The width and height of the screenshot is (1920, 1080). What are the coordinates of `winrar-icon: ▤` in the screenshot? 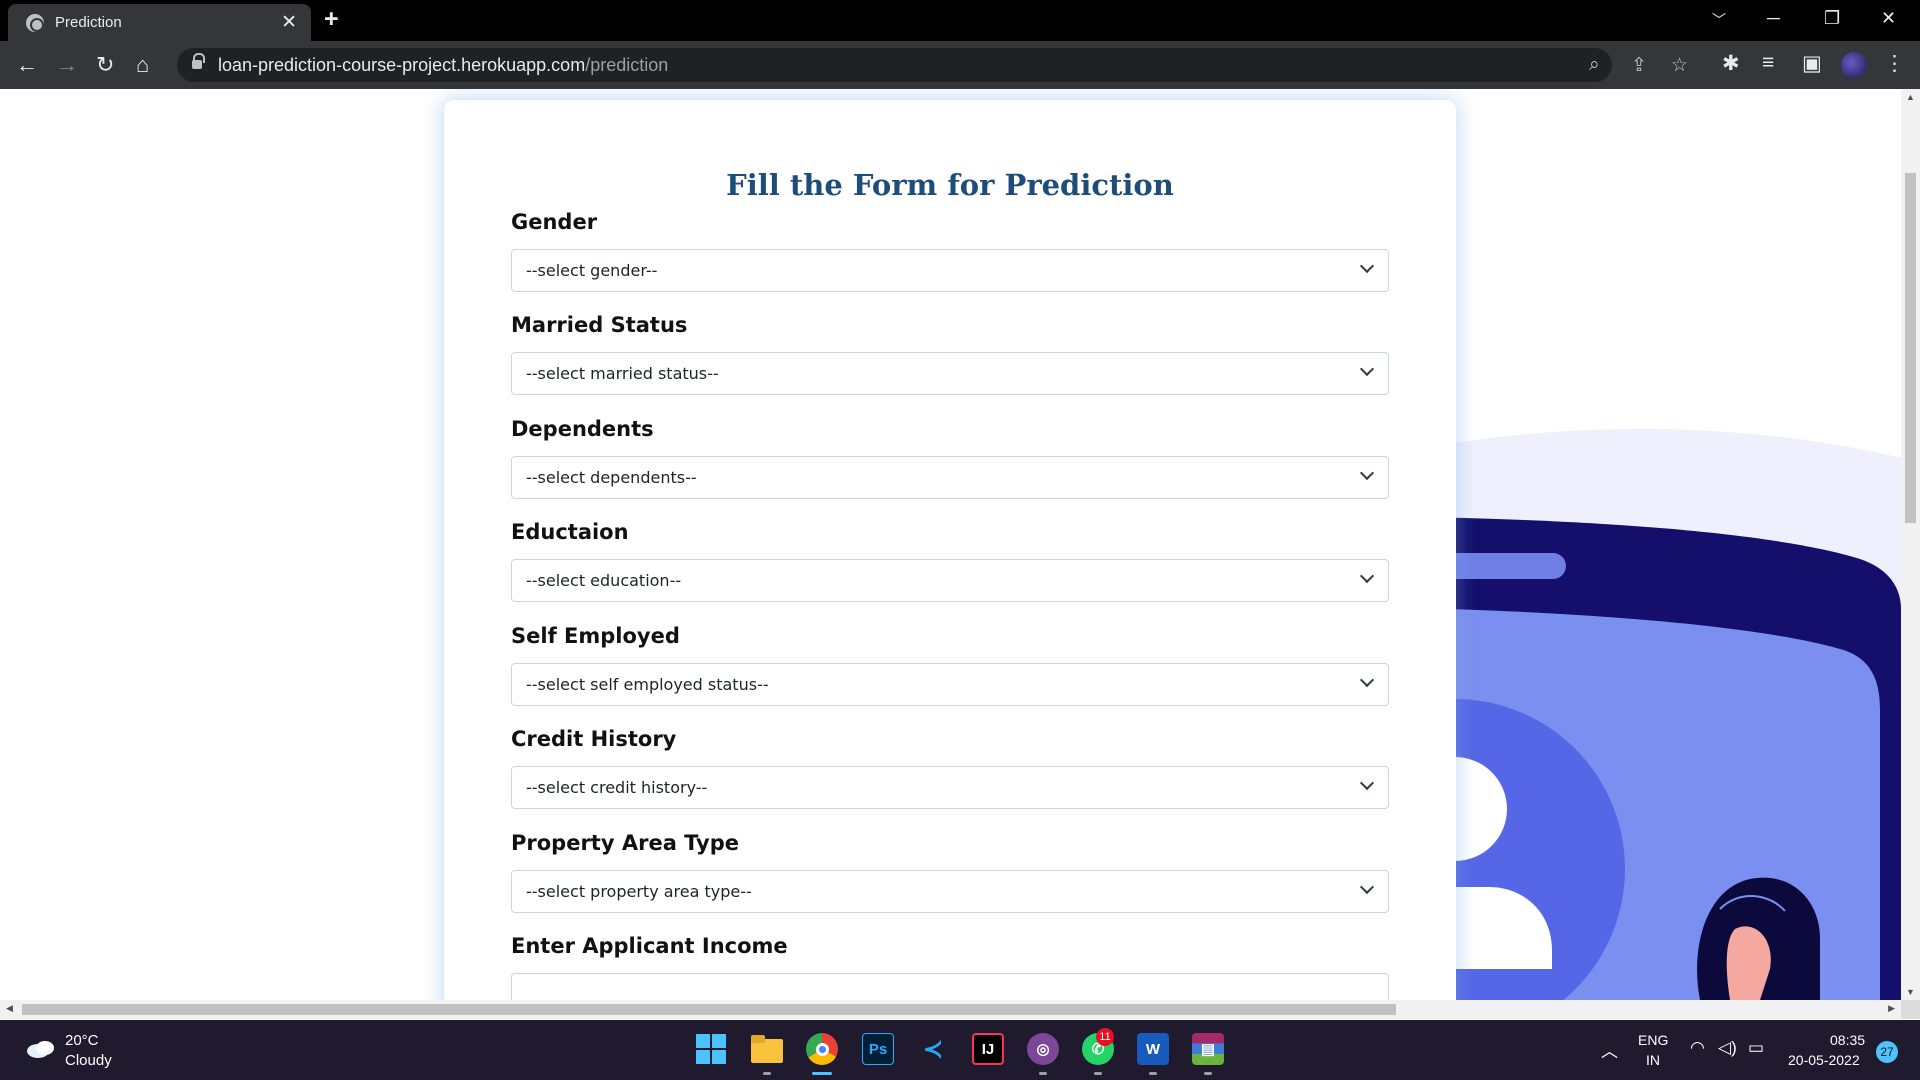 It's located at (1208, 1049).